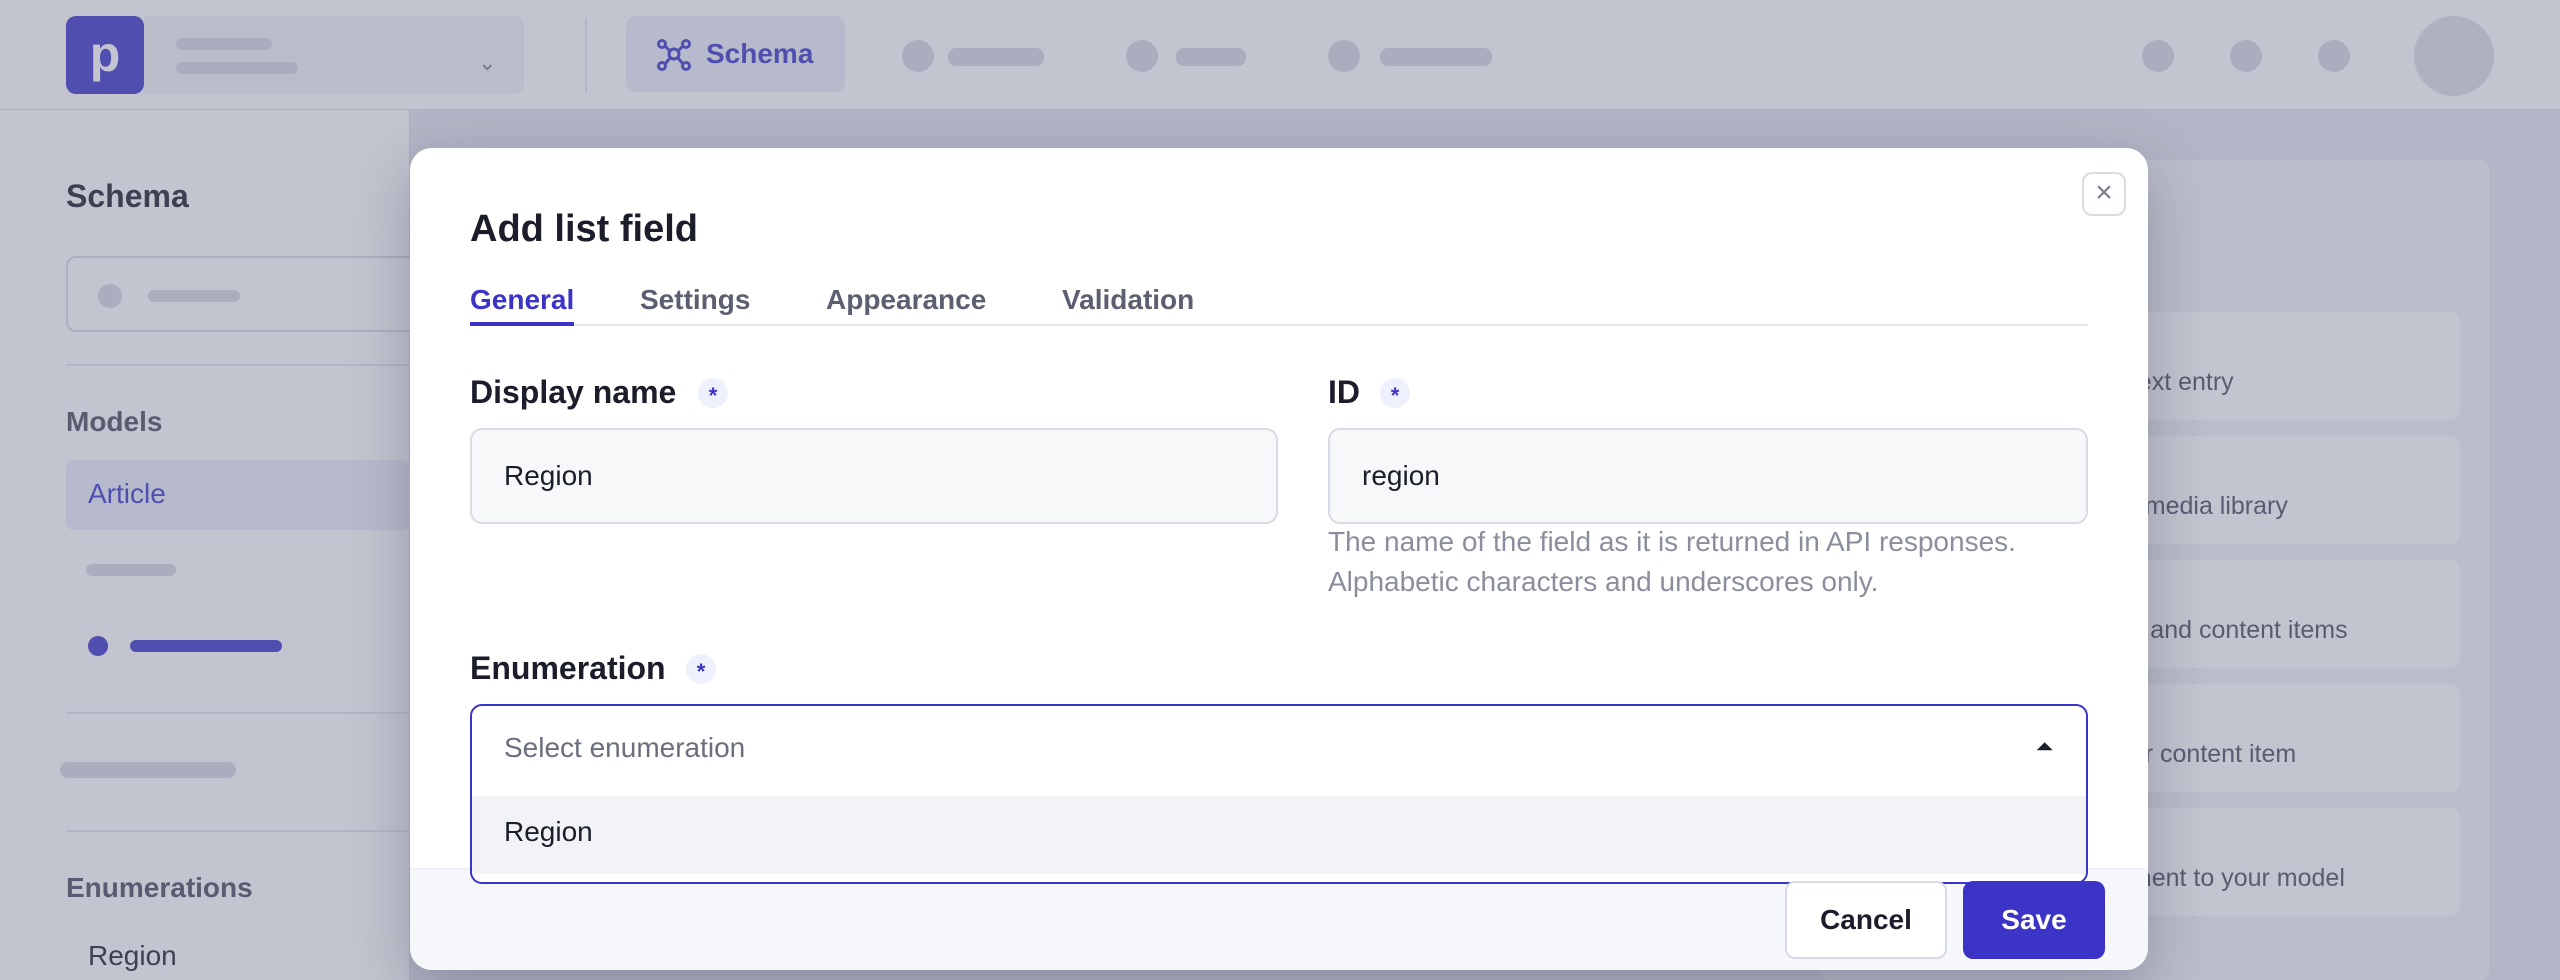 The image size is (2560, 980). Describe the element at coordinates (1279, 305) in the screenshot. I see `field-tabs: General Settings Appearance Validation` at that location.